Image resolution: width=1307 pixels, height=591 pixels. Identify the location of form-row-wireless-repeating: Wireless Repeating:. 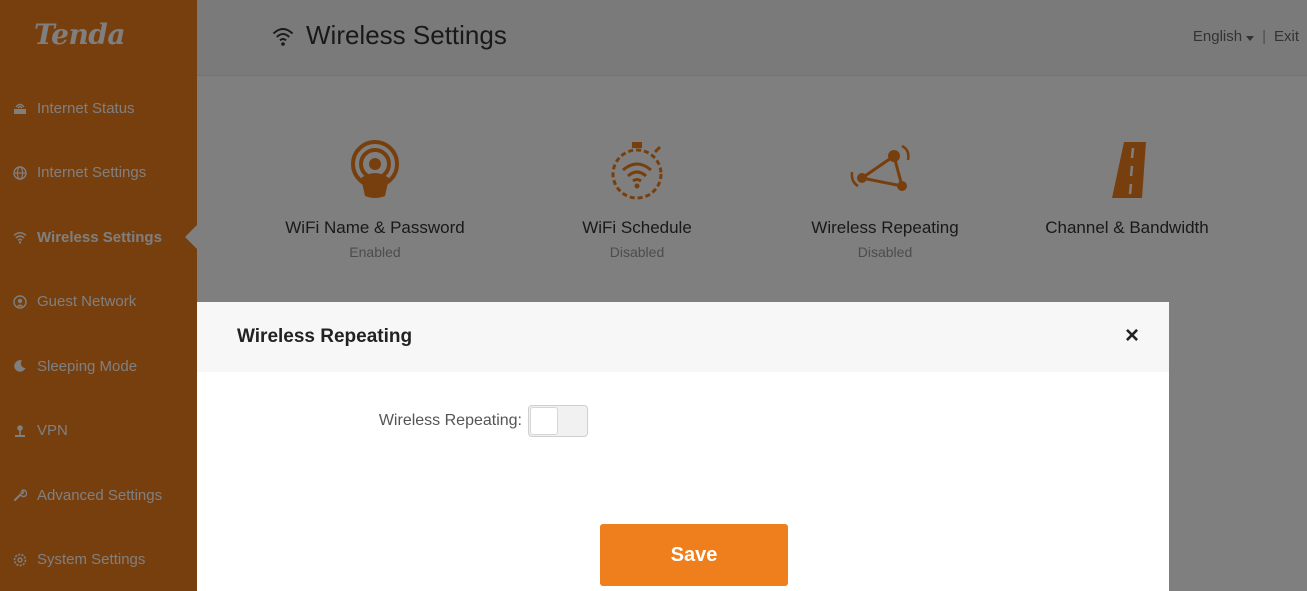
(683, 421).